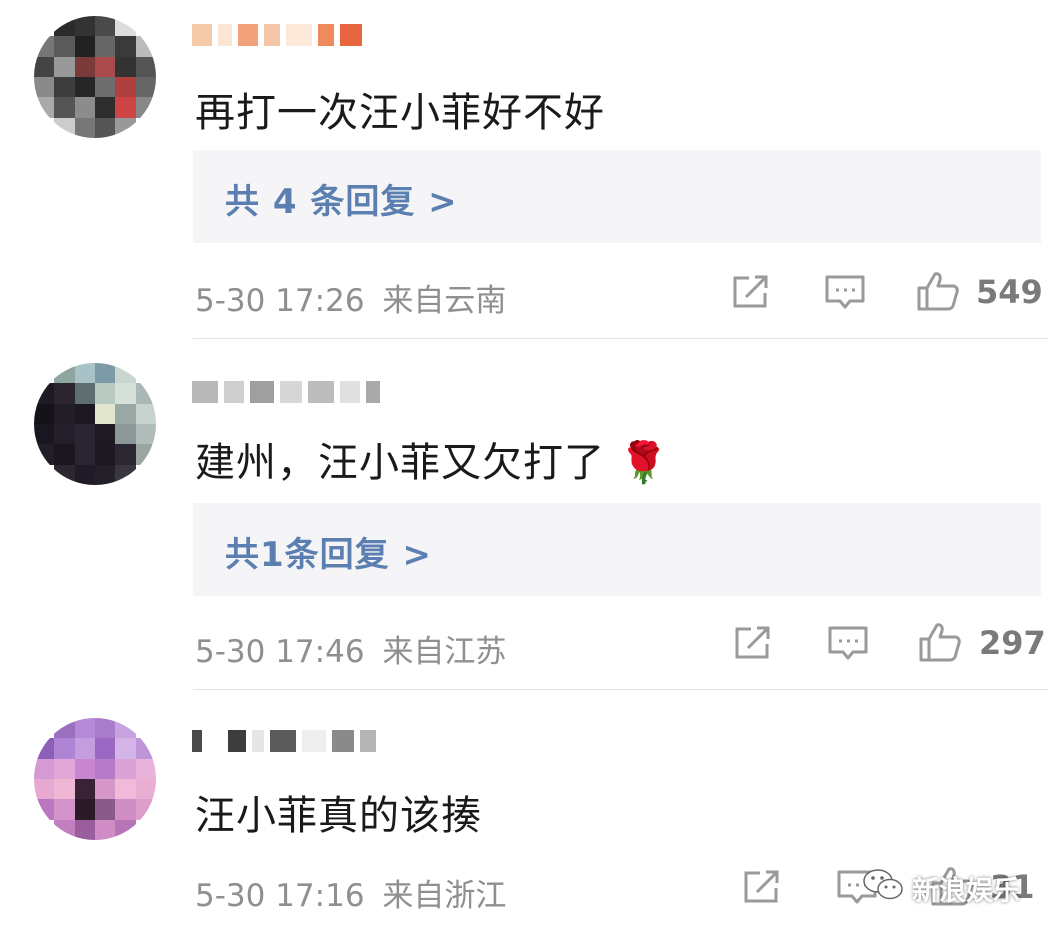 The image size is (1048, 935). I want to click on comment-meta: 5-30 17:46 来自江苏, so click(350, 648).